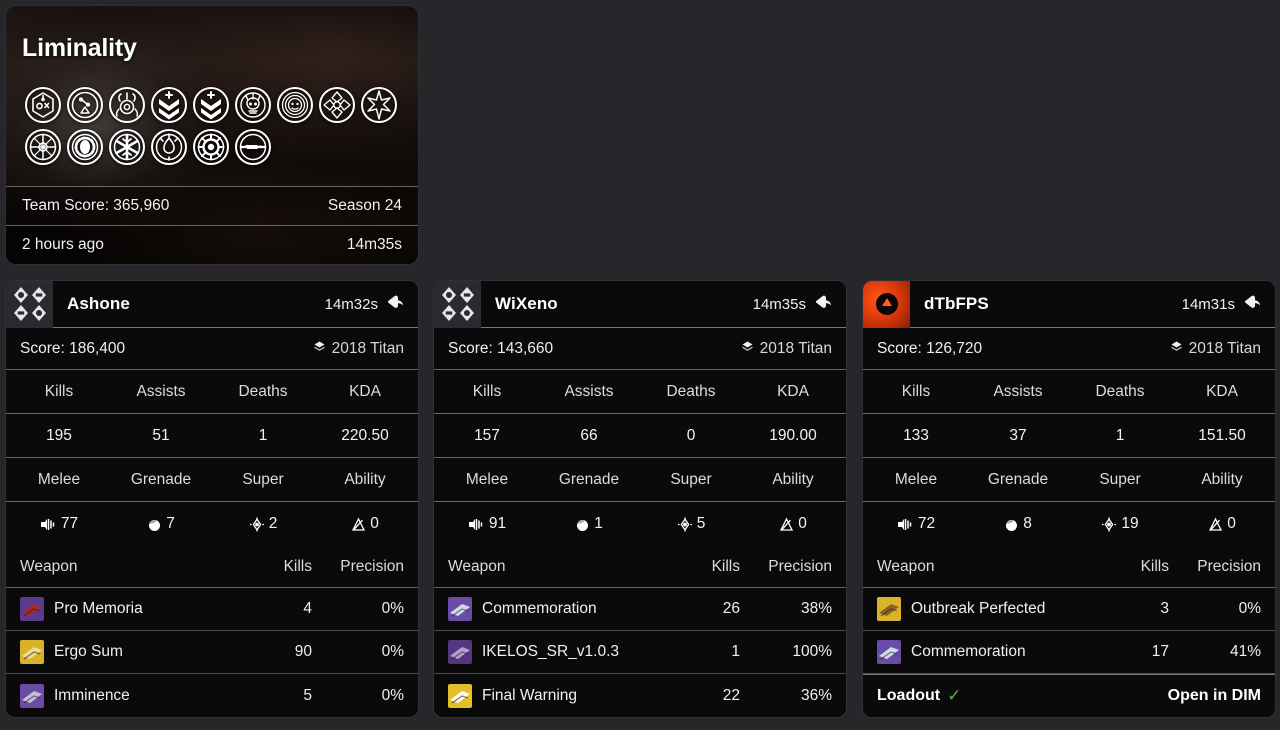  What do you see at coordinates (930, 348) in the screenshot?
I see `player-score-label: Score: 126,720` at bounding box center [930, 348].